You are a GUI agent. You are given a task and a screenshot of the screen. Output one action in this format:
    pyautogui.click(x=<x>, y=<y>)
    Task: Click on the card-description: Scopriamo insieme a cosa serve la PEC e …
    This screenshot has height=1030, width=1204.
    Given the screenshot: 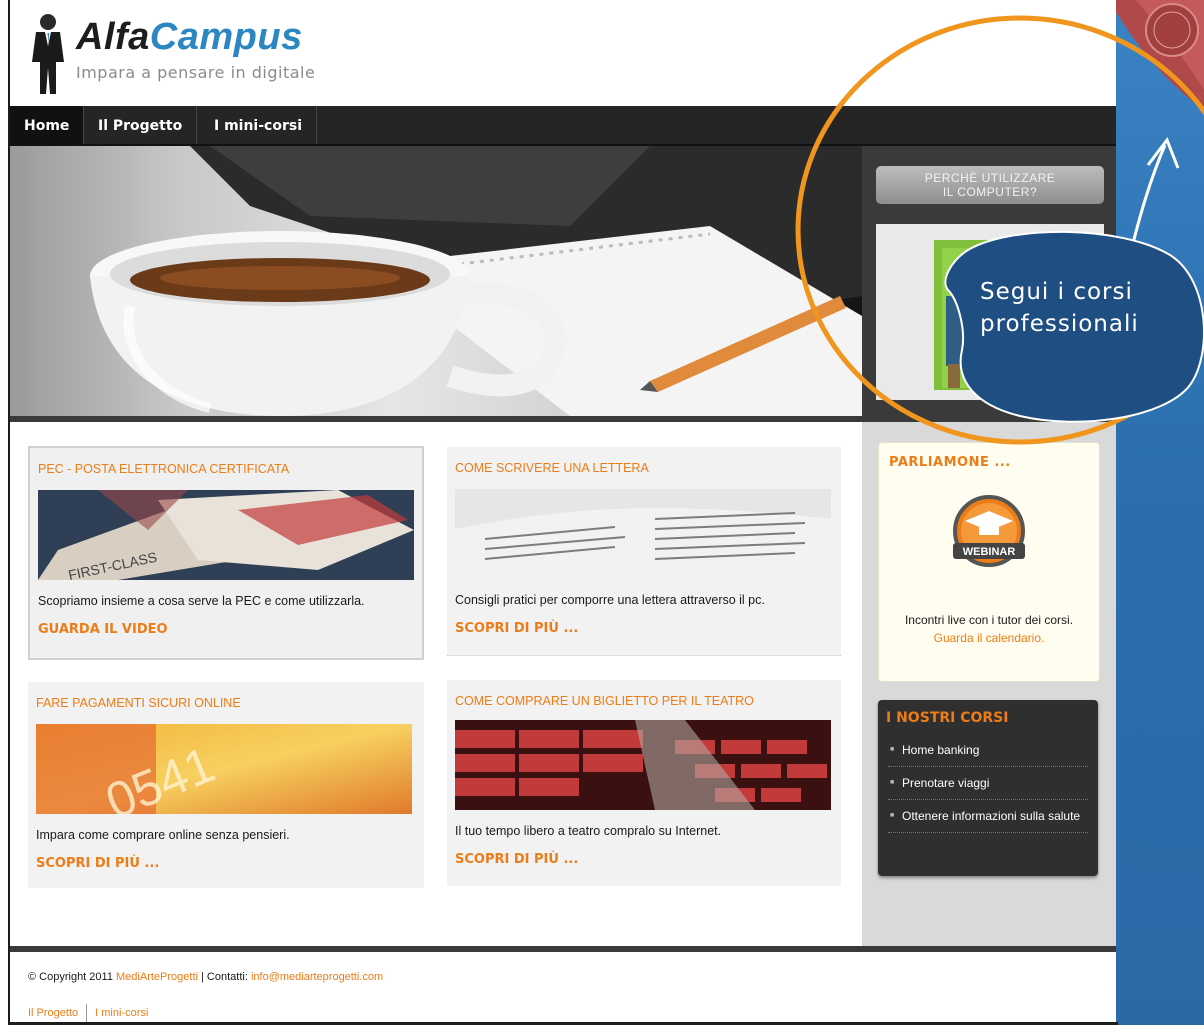 What is the action you would take?
    pyautogui.click(x=201, y=601)
    